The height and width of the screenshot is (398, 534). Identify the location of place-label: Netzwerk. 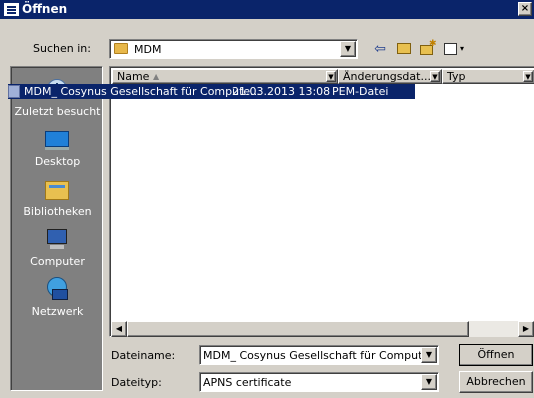
(57, 311).